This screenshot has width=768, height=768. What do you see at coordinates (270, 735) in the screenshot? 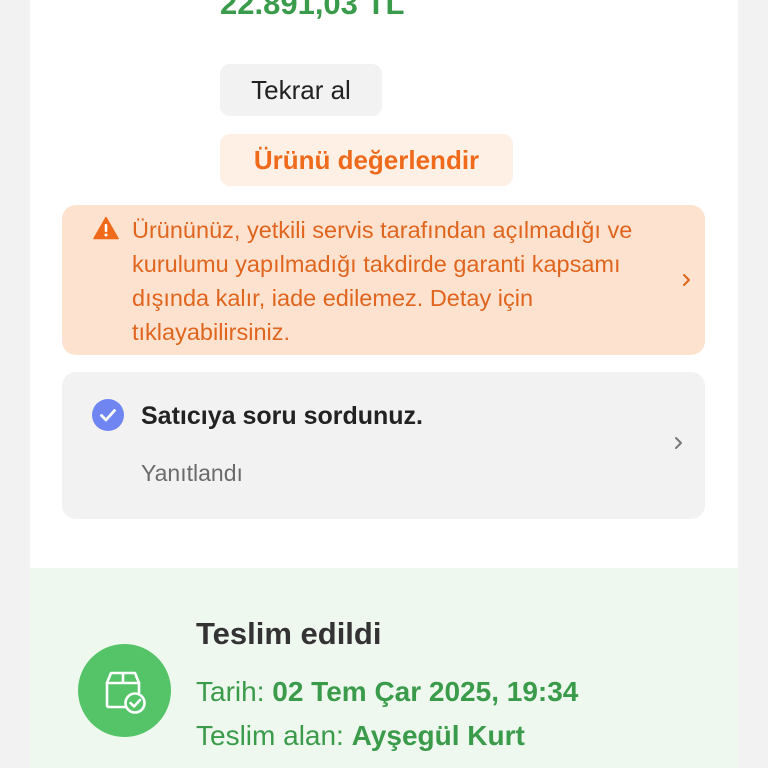
I see `delivery-receiver-label: Teslim alan:` at bounding box center [270, 735].